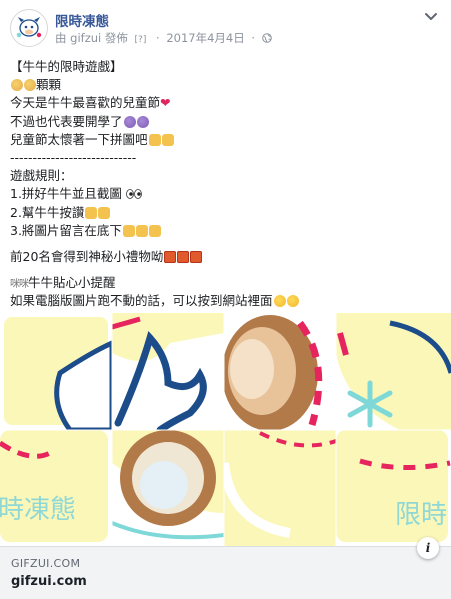  What do you see at coordinates (393, 488) in the screenshot?
I see `puzzle-tile-8: 限時` at bounding box center [393, 488].